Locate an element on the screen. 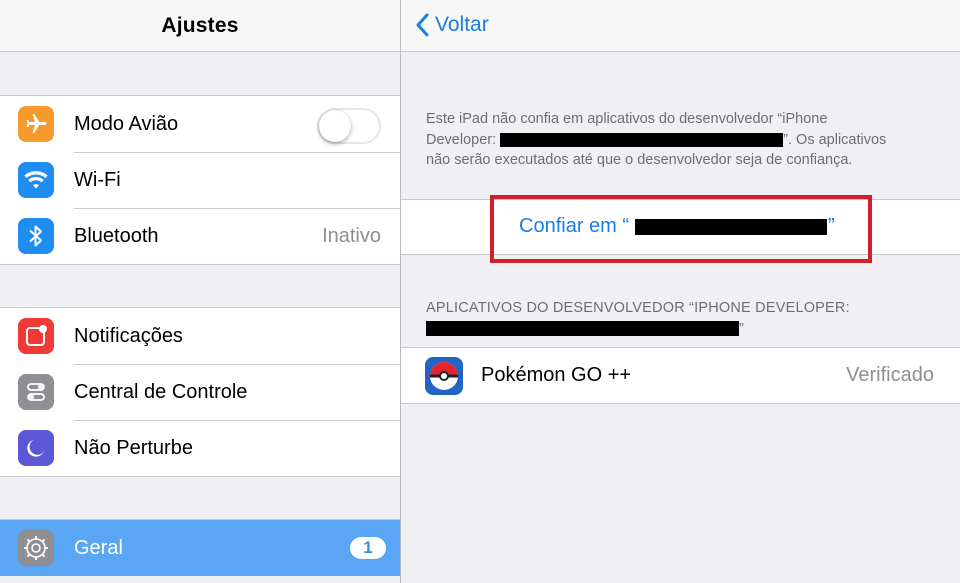 This screenshot has height=583, width=960. sidebar-item-label: Central de Controle is located at coordinates (161, 391).